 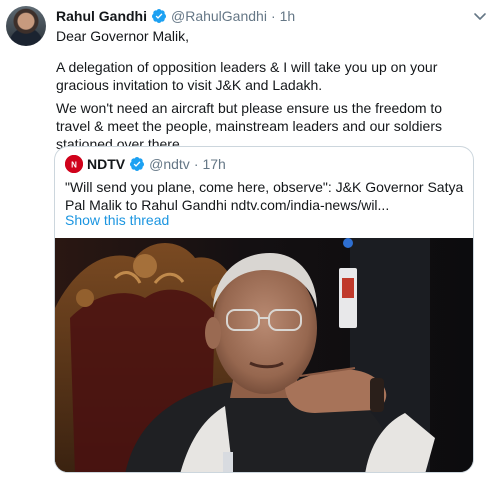 What do you see at coordinates (26, 26) in the screenshot?
I see `author-avatar` at bounding box center [26, 26].